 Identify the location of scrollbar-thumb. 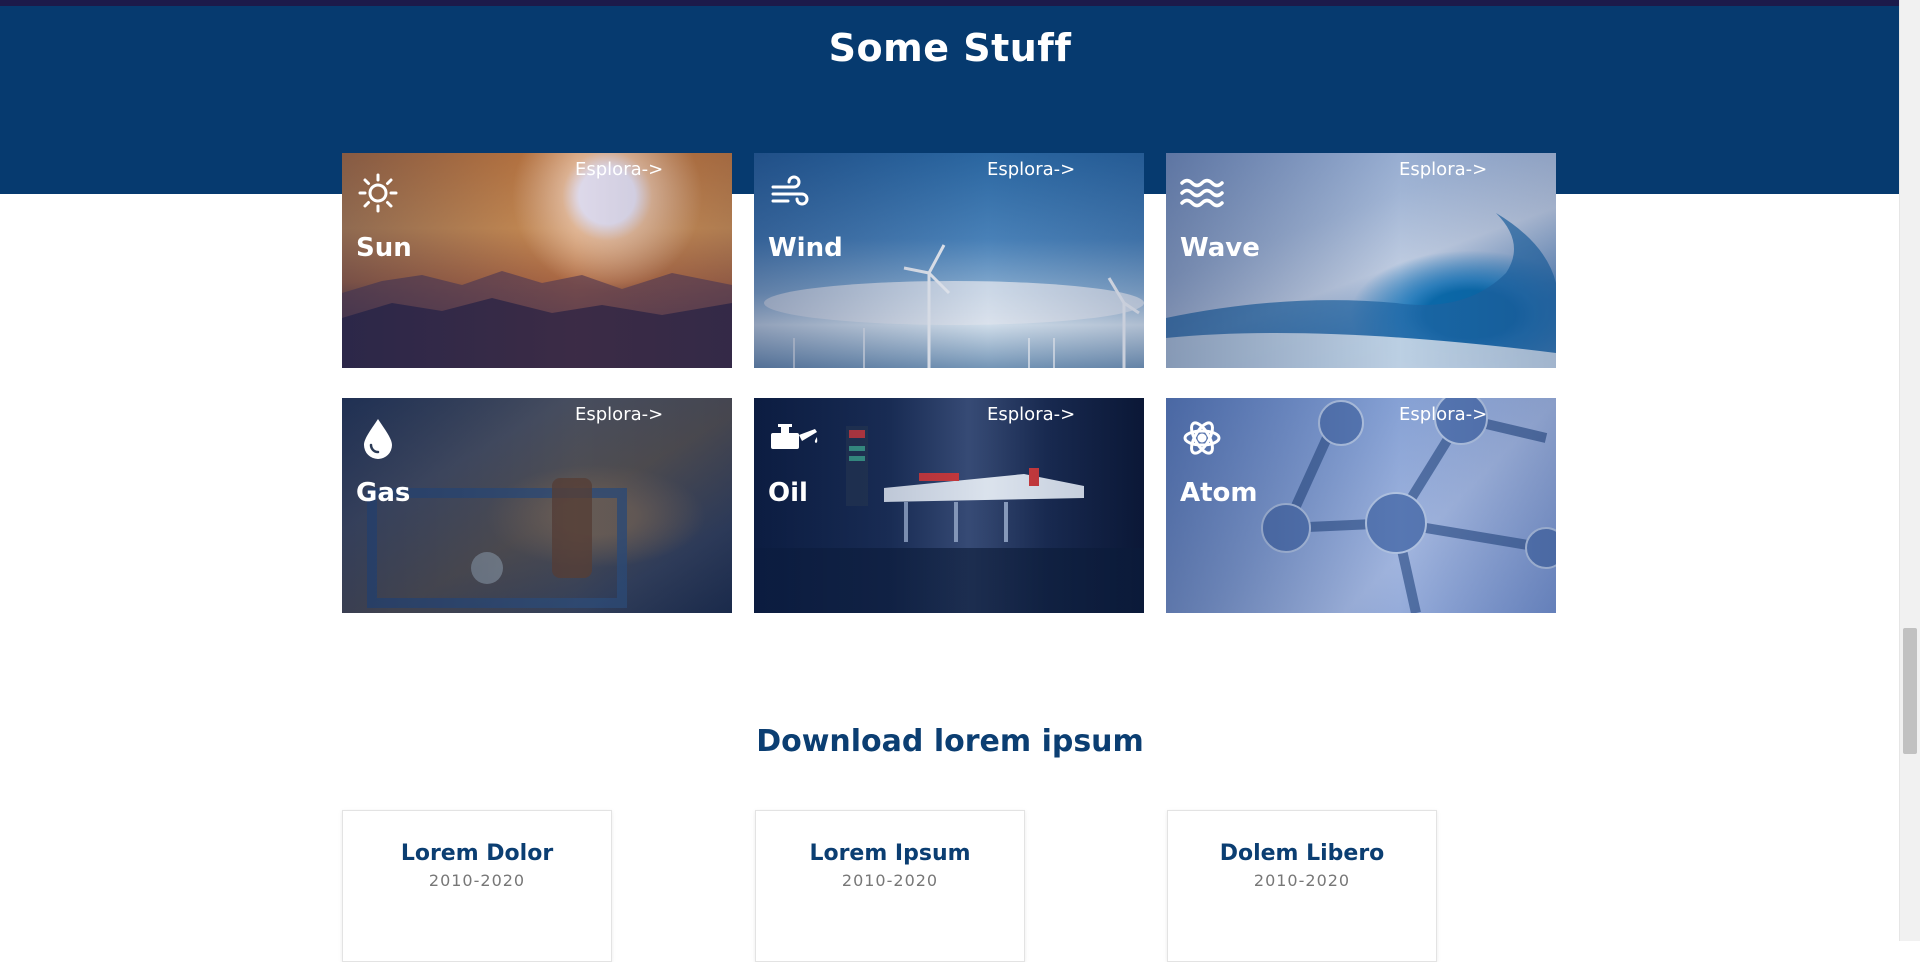
(1910, 691).